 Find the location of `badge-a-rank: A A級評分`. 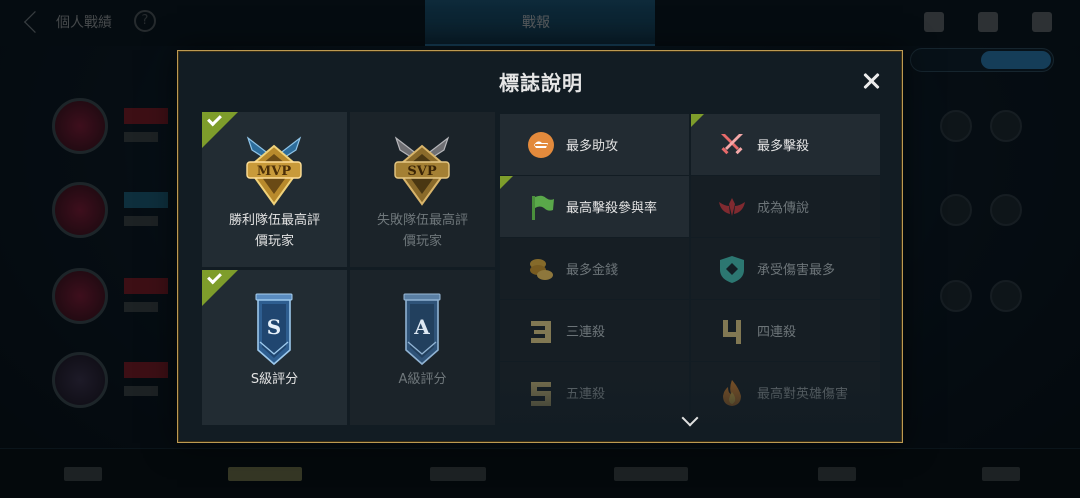

badge-a-rank: A A級評分 is located at coordinates (422, 347).